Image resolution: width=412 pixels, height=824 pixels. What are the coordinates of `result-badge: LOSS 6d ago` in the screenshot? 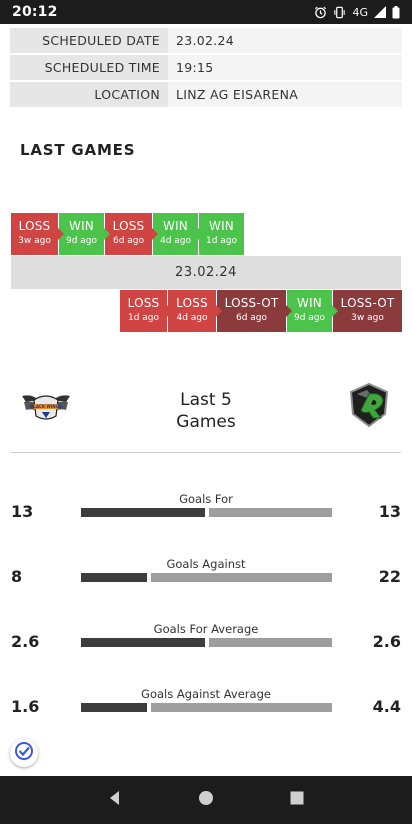 It's located at (131, 234).